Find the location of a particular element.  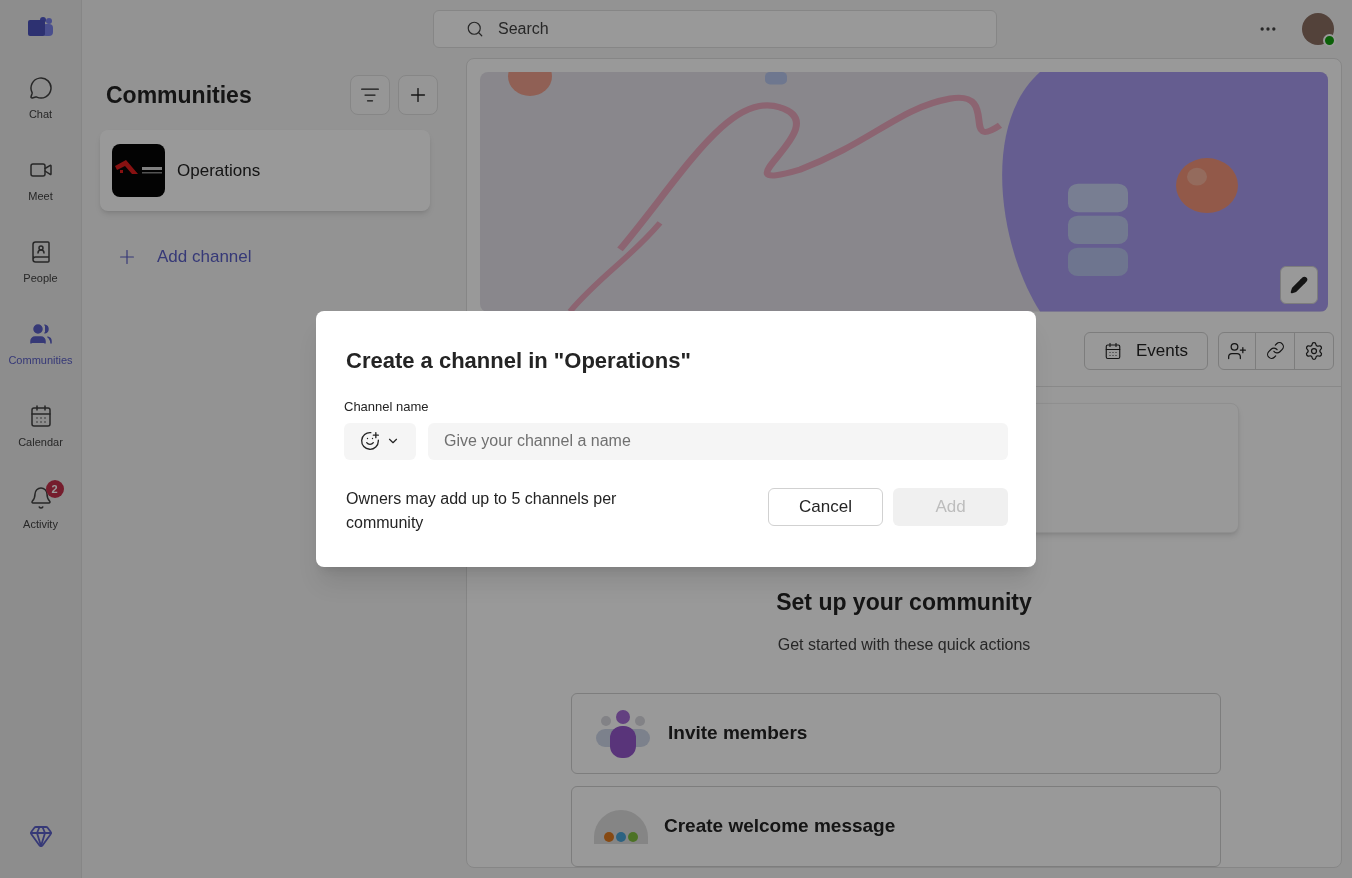

chat-dots-icon is located at coordinates (621, 826).